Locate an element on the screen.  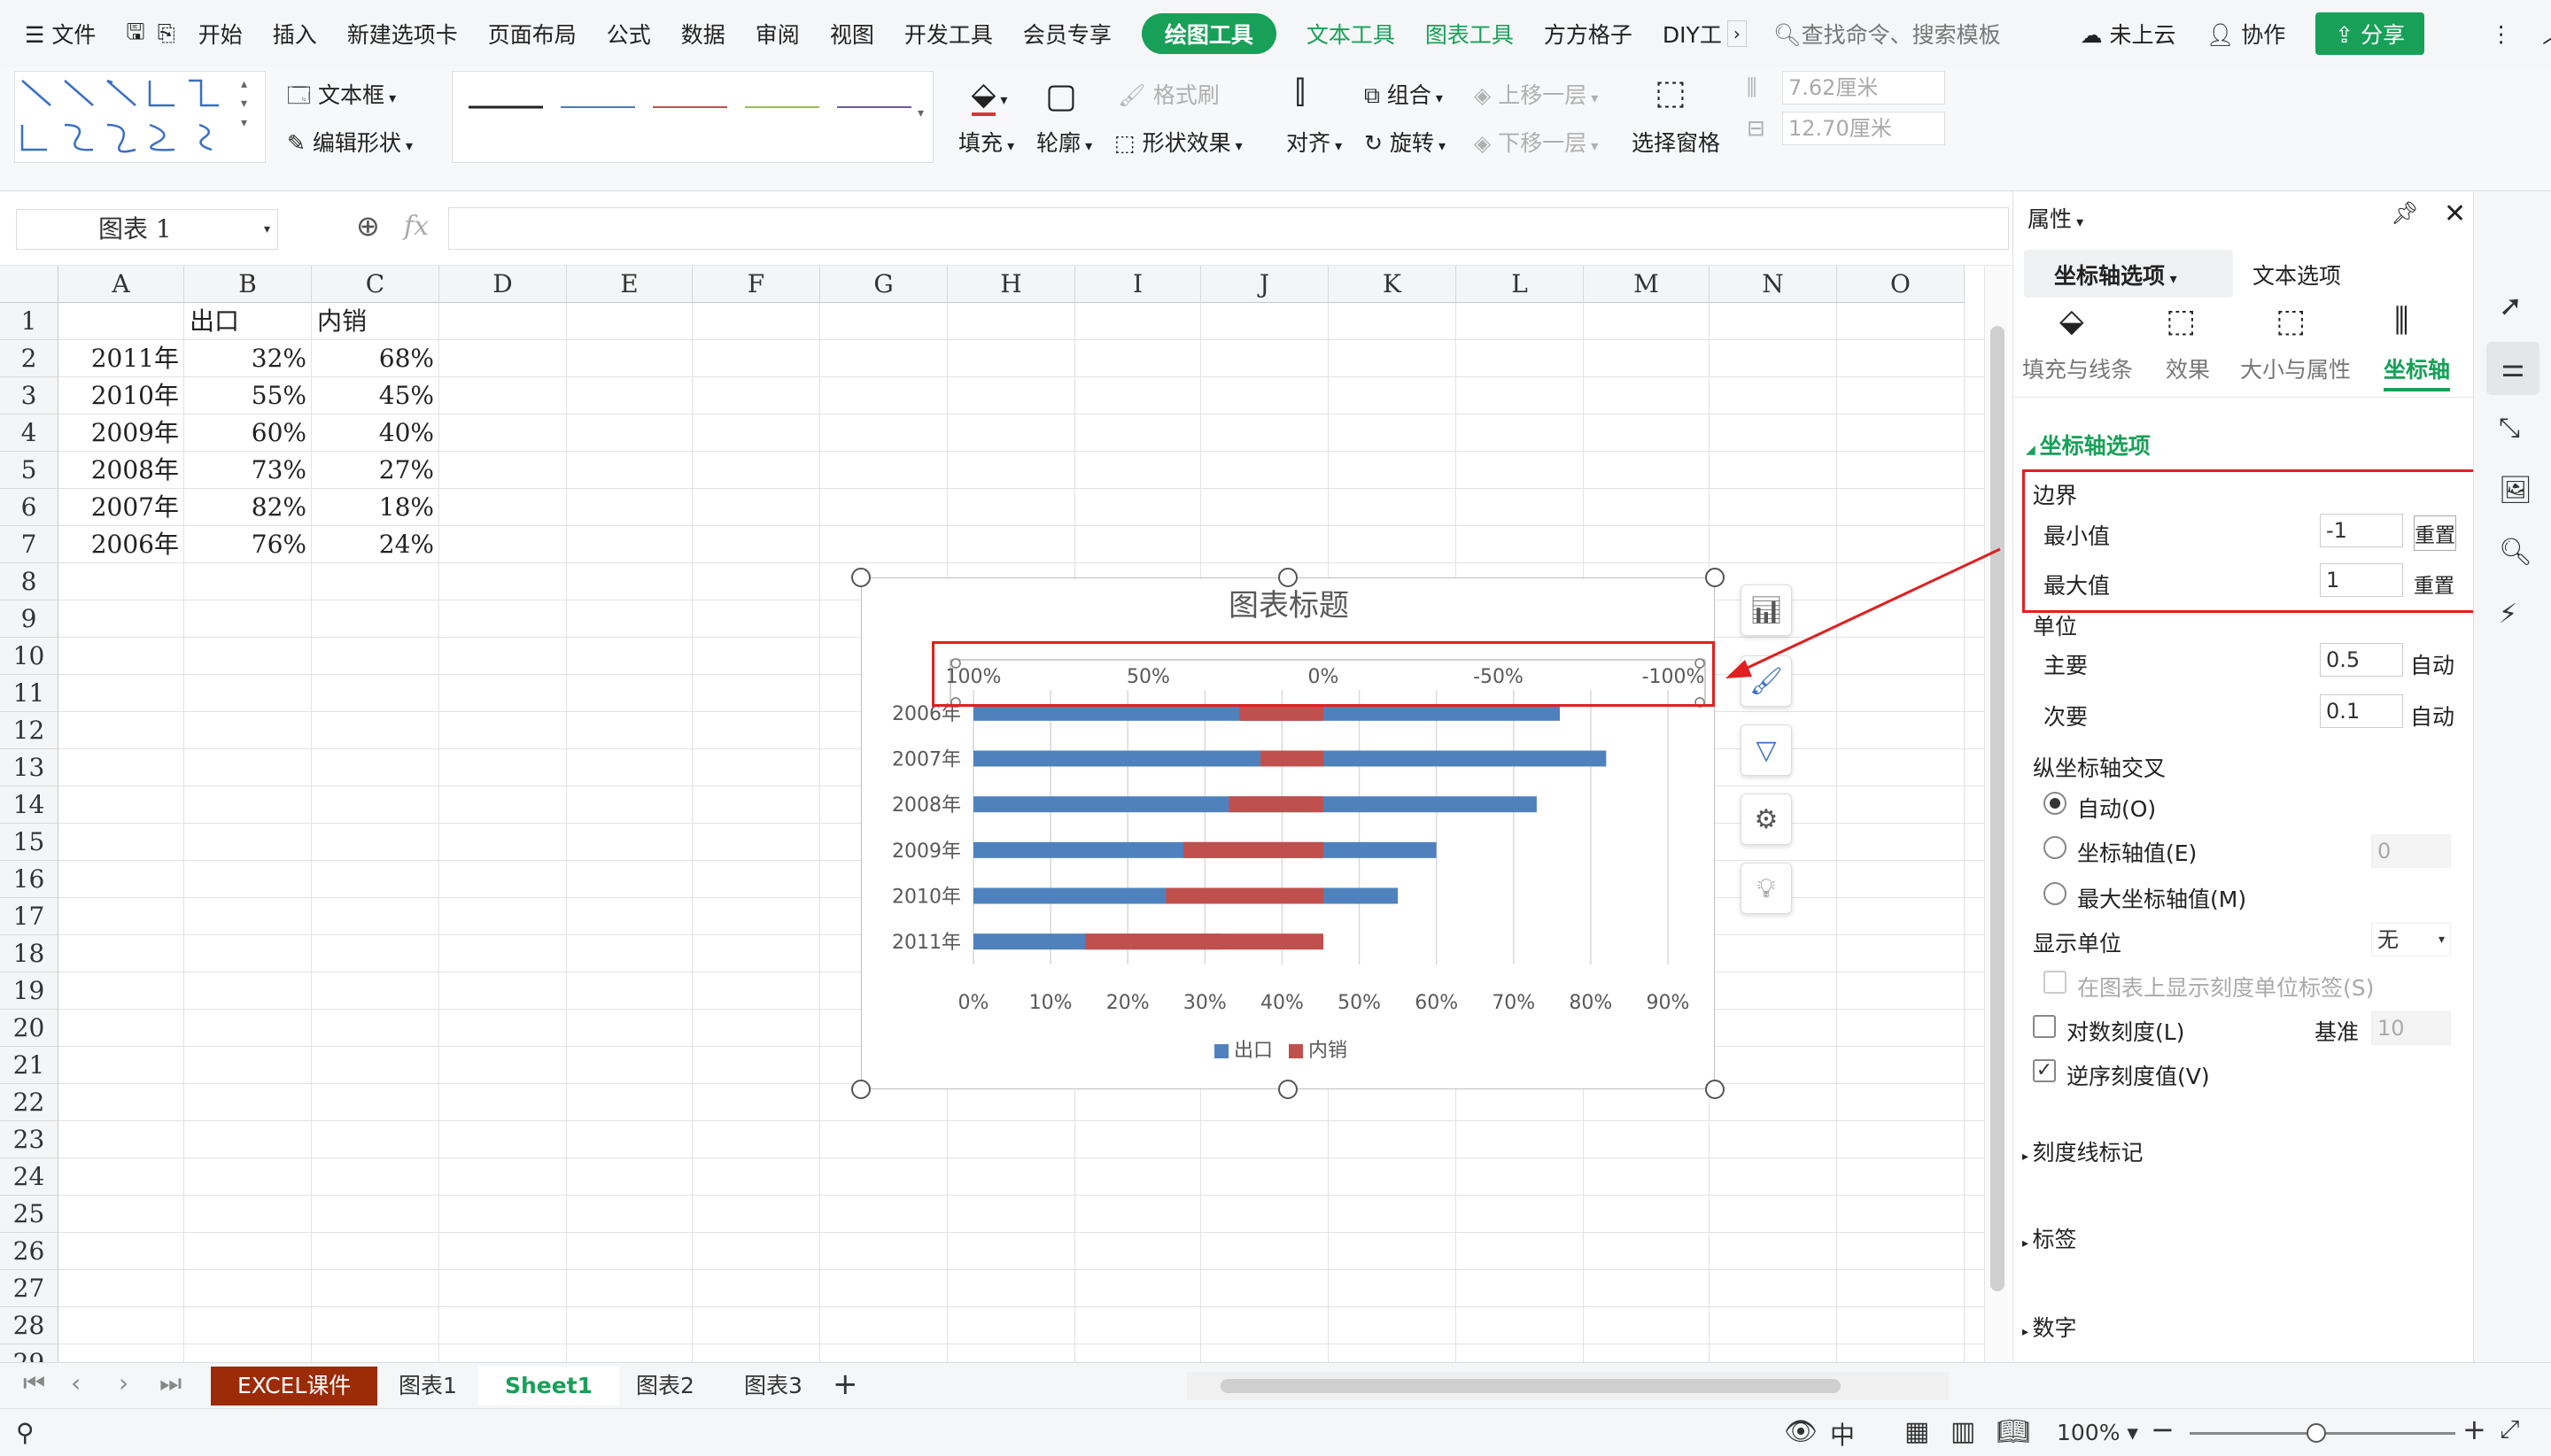
table-cell: 68% is located at coordinates (375, 358).